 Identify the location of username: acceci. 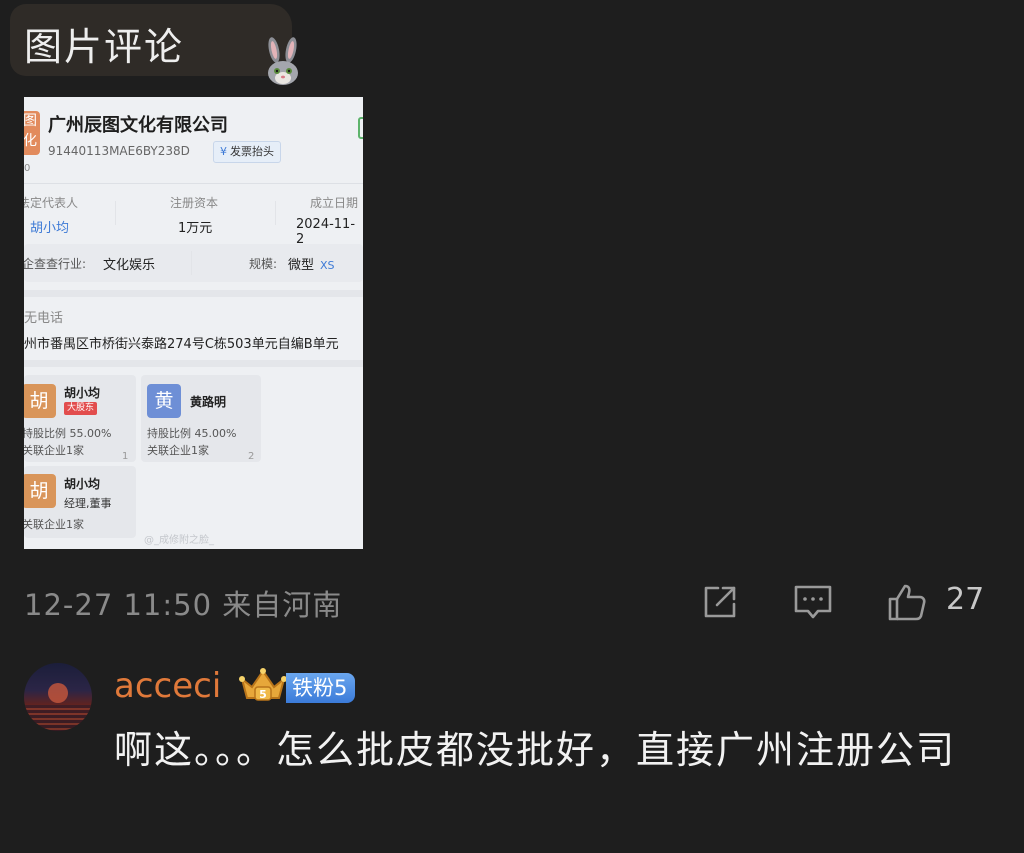
(167, 686).